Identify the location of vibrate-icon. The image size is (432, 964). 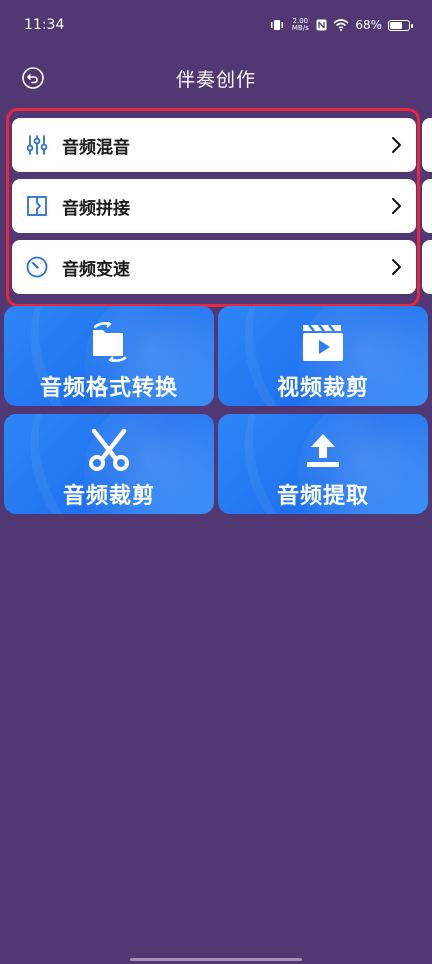
(277, 25).